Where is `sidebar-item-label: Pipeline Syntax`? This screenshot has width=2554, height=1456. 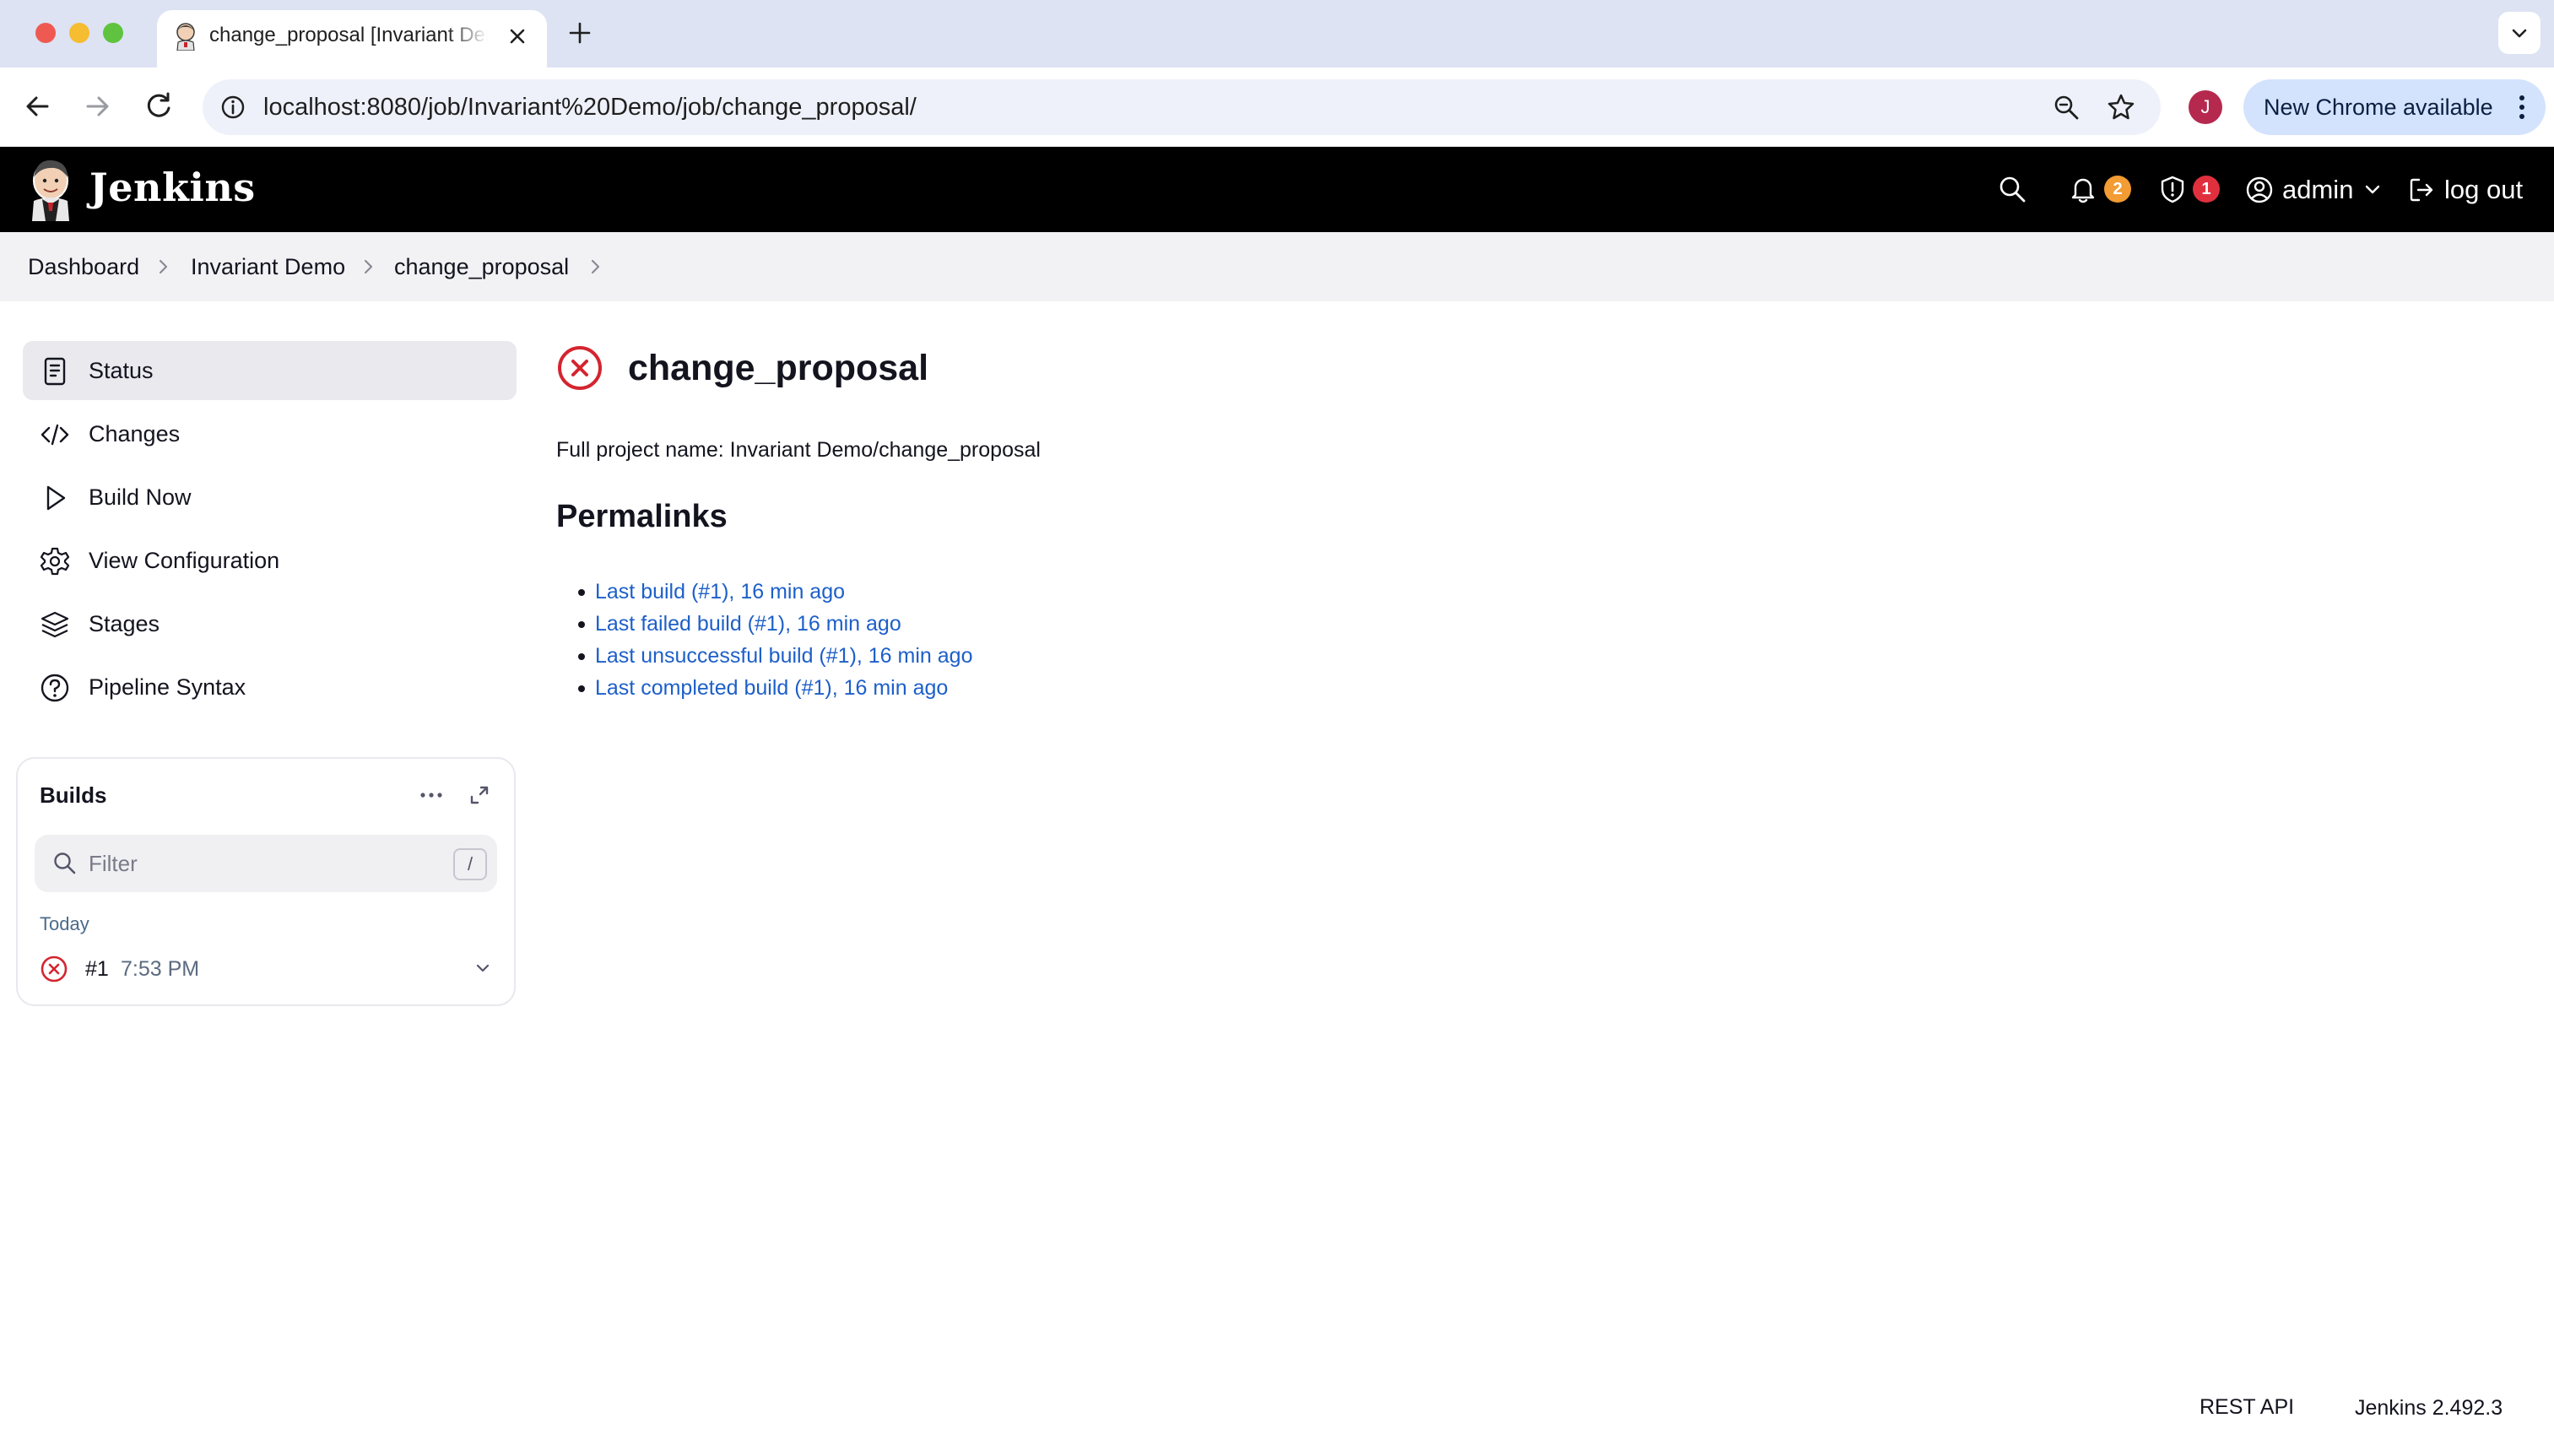
sidebar-item-label: Pipeline Syntax is located at coordinates (167, 687).